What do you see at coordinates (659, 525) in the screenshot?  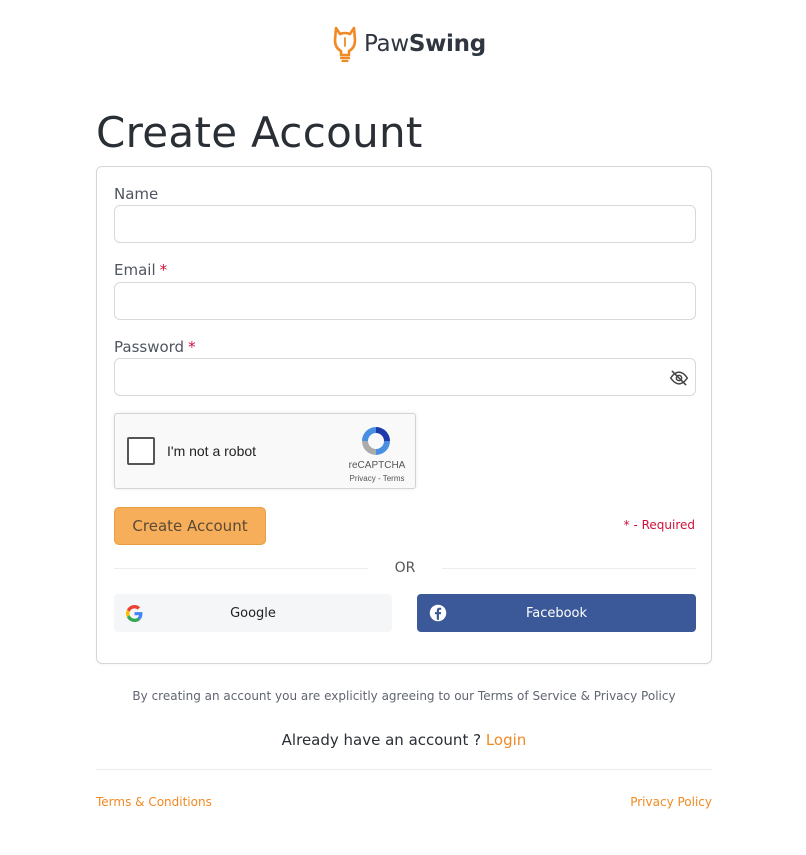 I see `required-note: * - Required` at bounding box center [659, 525].